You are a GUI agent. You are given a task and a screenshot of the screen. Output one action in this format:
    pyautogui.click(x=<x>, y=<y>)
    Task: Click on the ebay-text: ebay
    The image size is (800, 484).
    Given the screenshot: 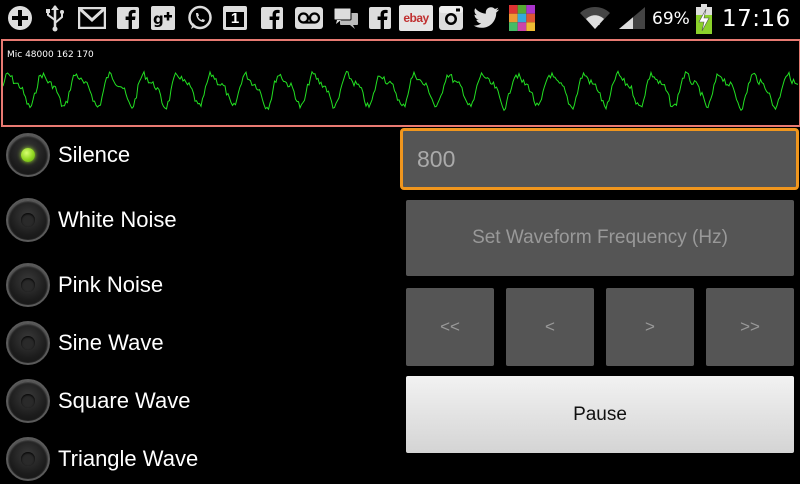 What is the action you would take?
    pyautogui.click(x=416, y=18)
    